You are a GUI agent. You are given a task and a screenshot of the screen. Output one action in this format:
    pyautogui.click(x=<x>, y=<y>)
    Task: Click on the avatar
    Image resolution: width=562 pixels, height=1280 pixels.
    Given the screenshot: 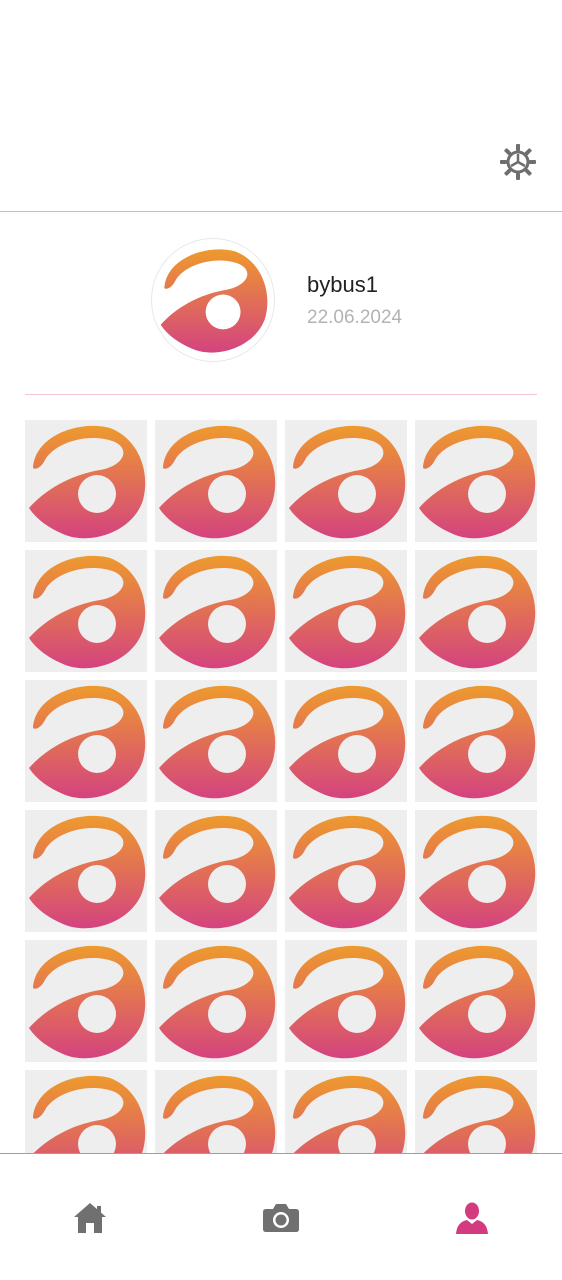 What is the action you would take?
    pyautogui.click(x=213, y=300)
    